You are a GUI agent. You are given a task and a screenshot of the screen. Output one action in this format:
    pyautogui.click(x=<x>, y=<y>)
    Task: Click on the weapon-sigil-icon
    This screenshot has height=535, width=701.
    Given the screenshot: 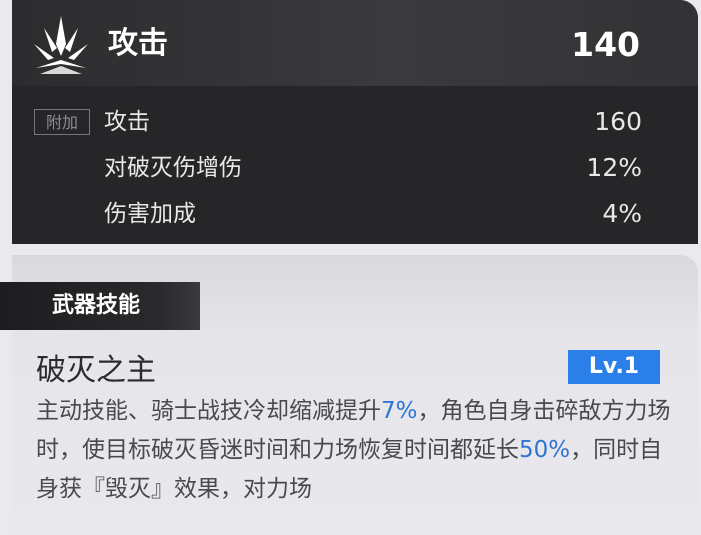 What is the action you would take?
    pyautogui.click(x=61, y=45)
    